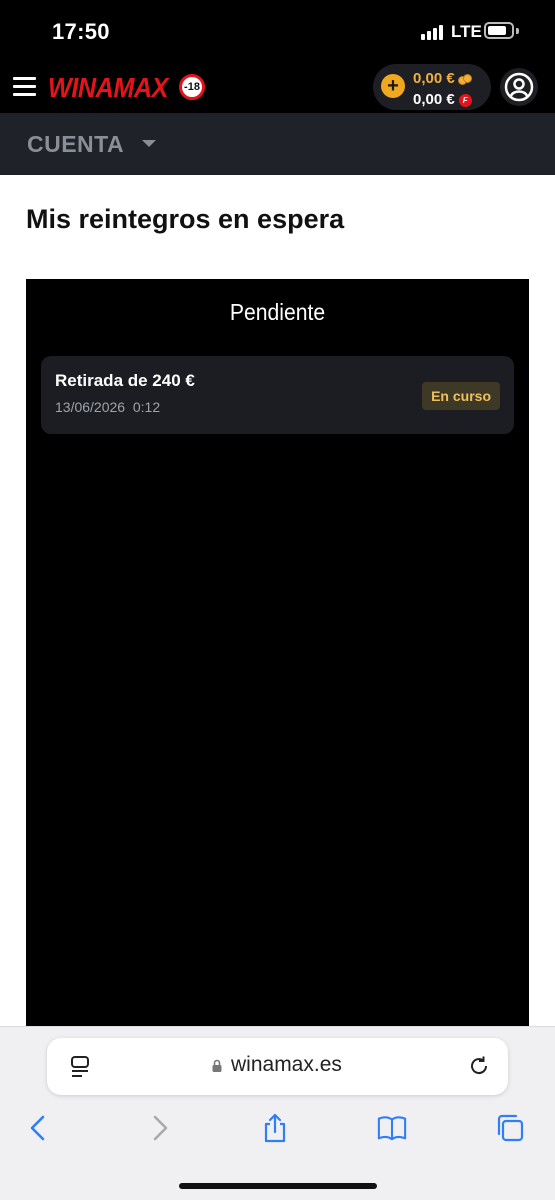  I want to click on reload-icon, so click(479, 1066).